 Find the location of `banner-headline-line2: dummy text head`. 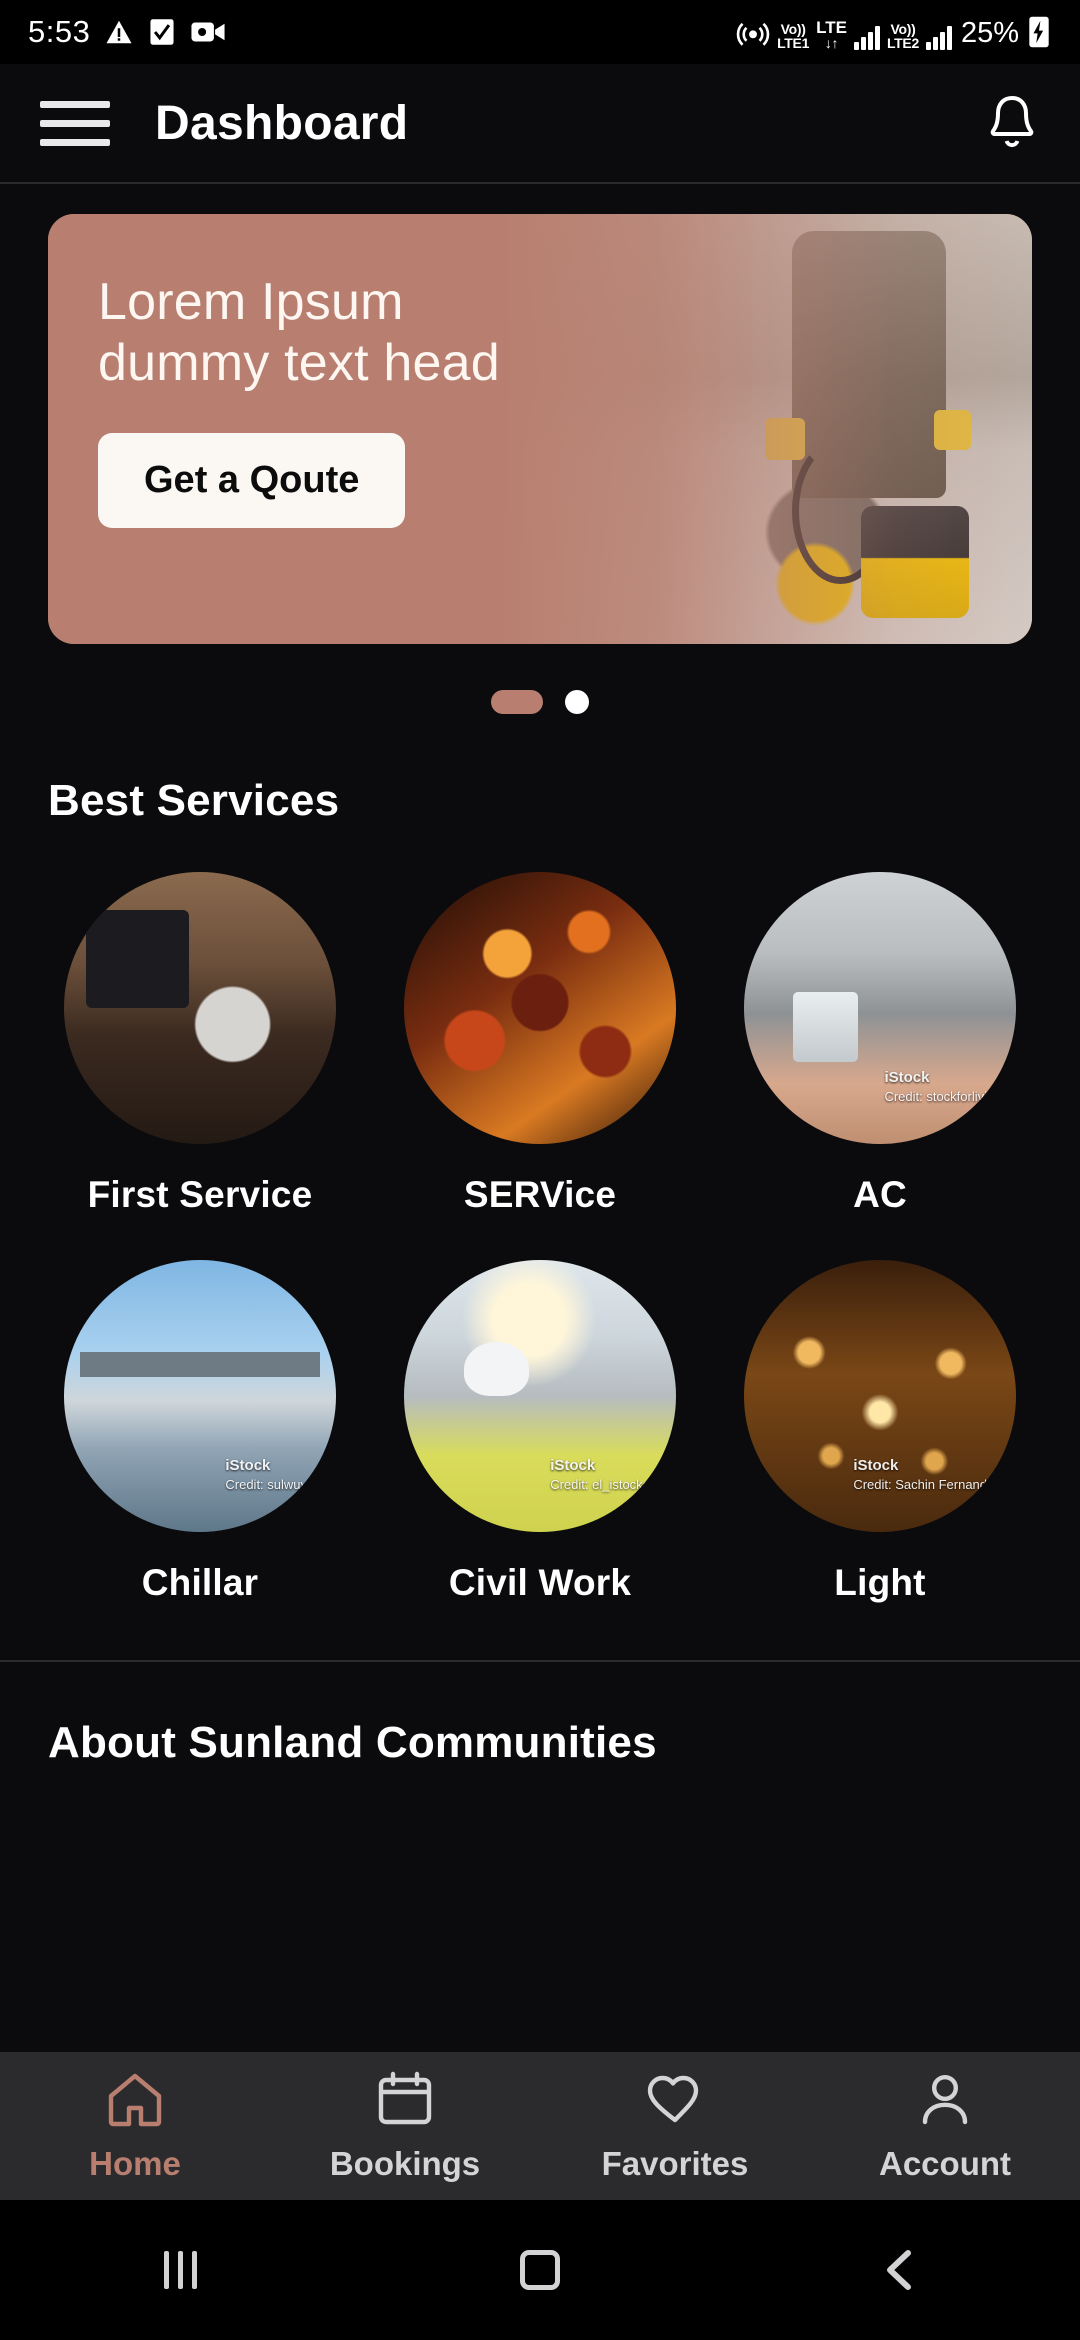

banner-headline-line2: dummy text head is located at coordinates (299, 363).